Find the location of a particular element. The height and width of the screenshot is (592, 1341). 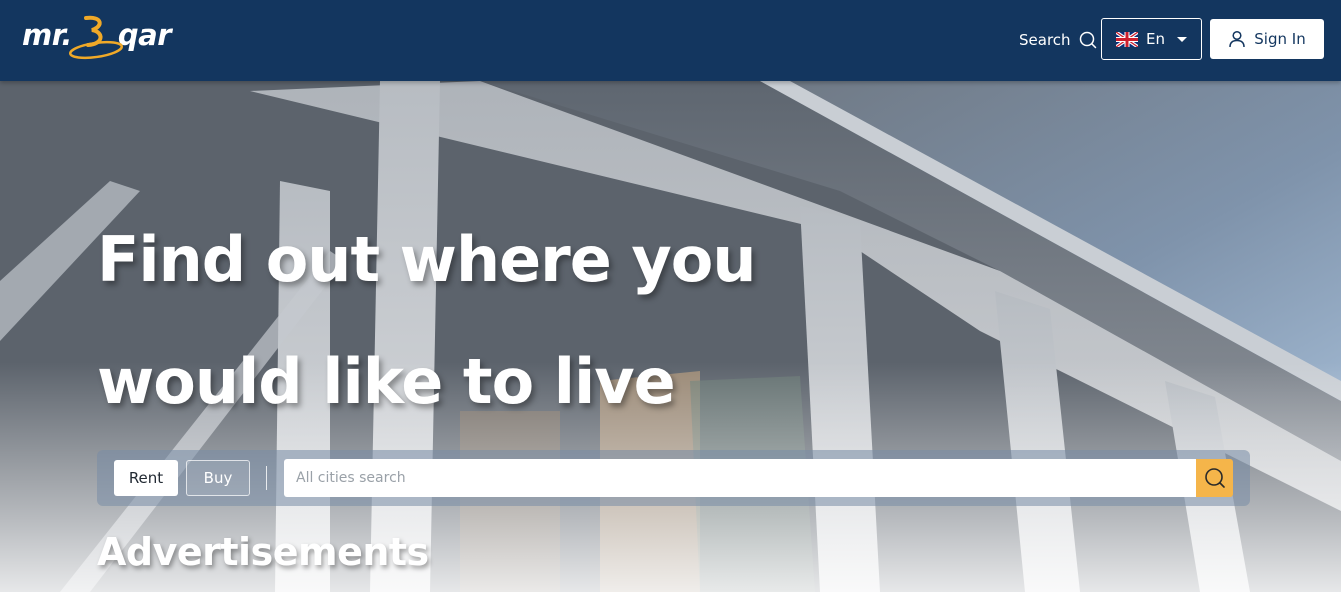

chevron-down-icon is located at coordinates (1181, 39).